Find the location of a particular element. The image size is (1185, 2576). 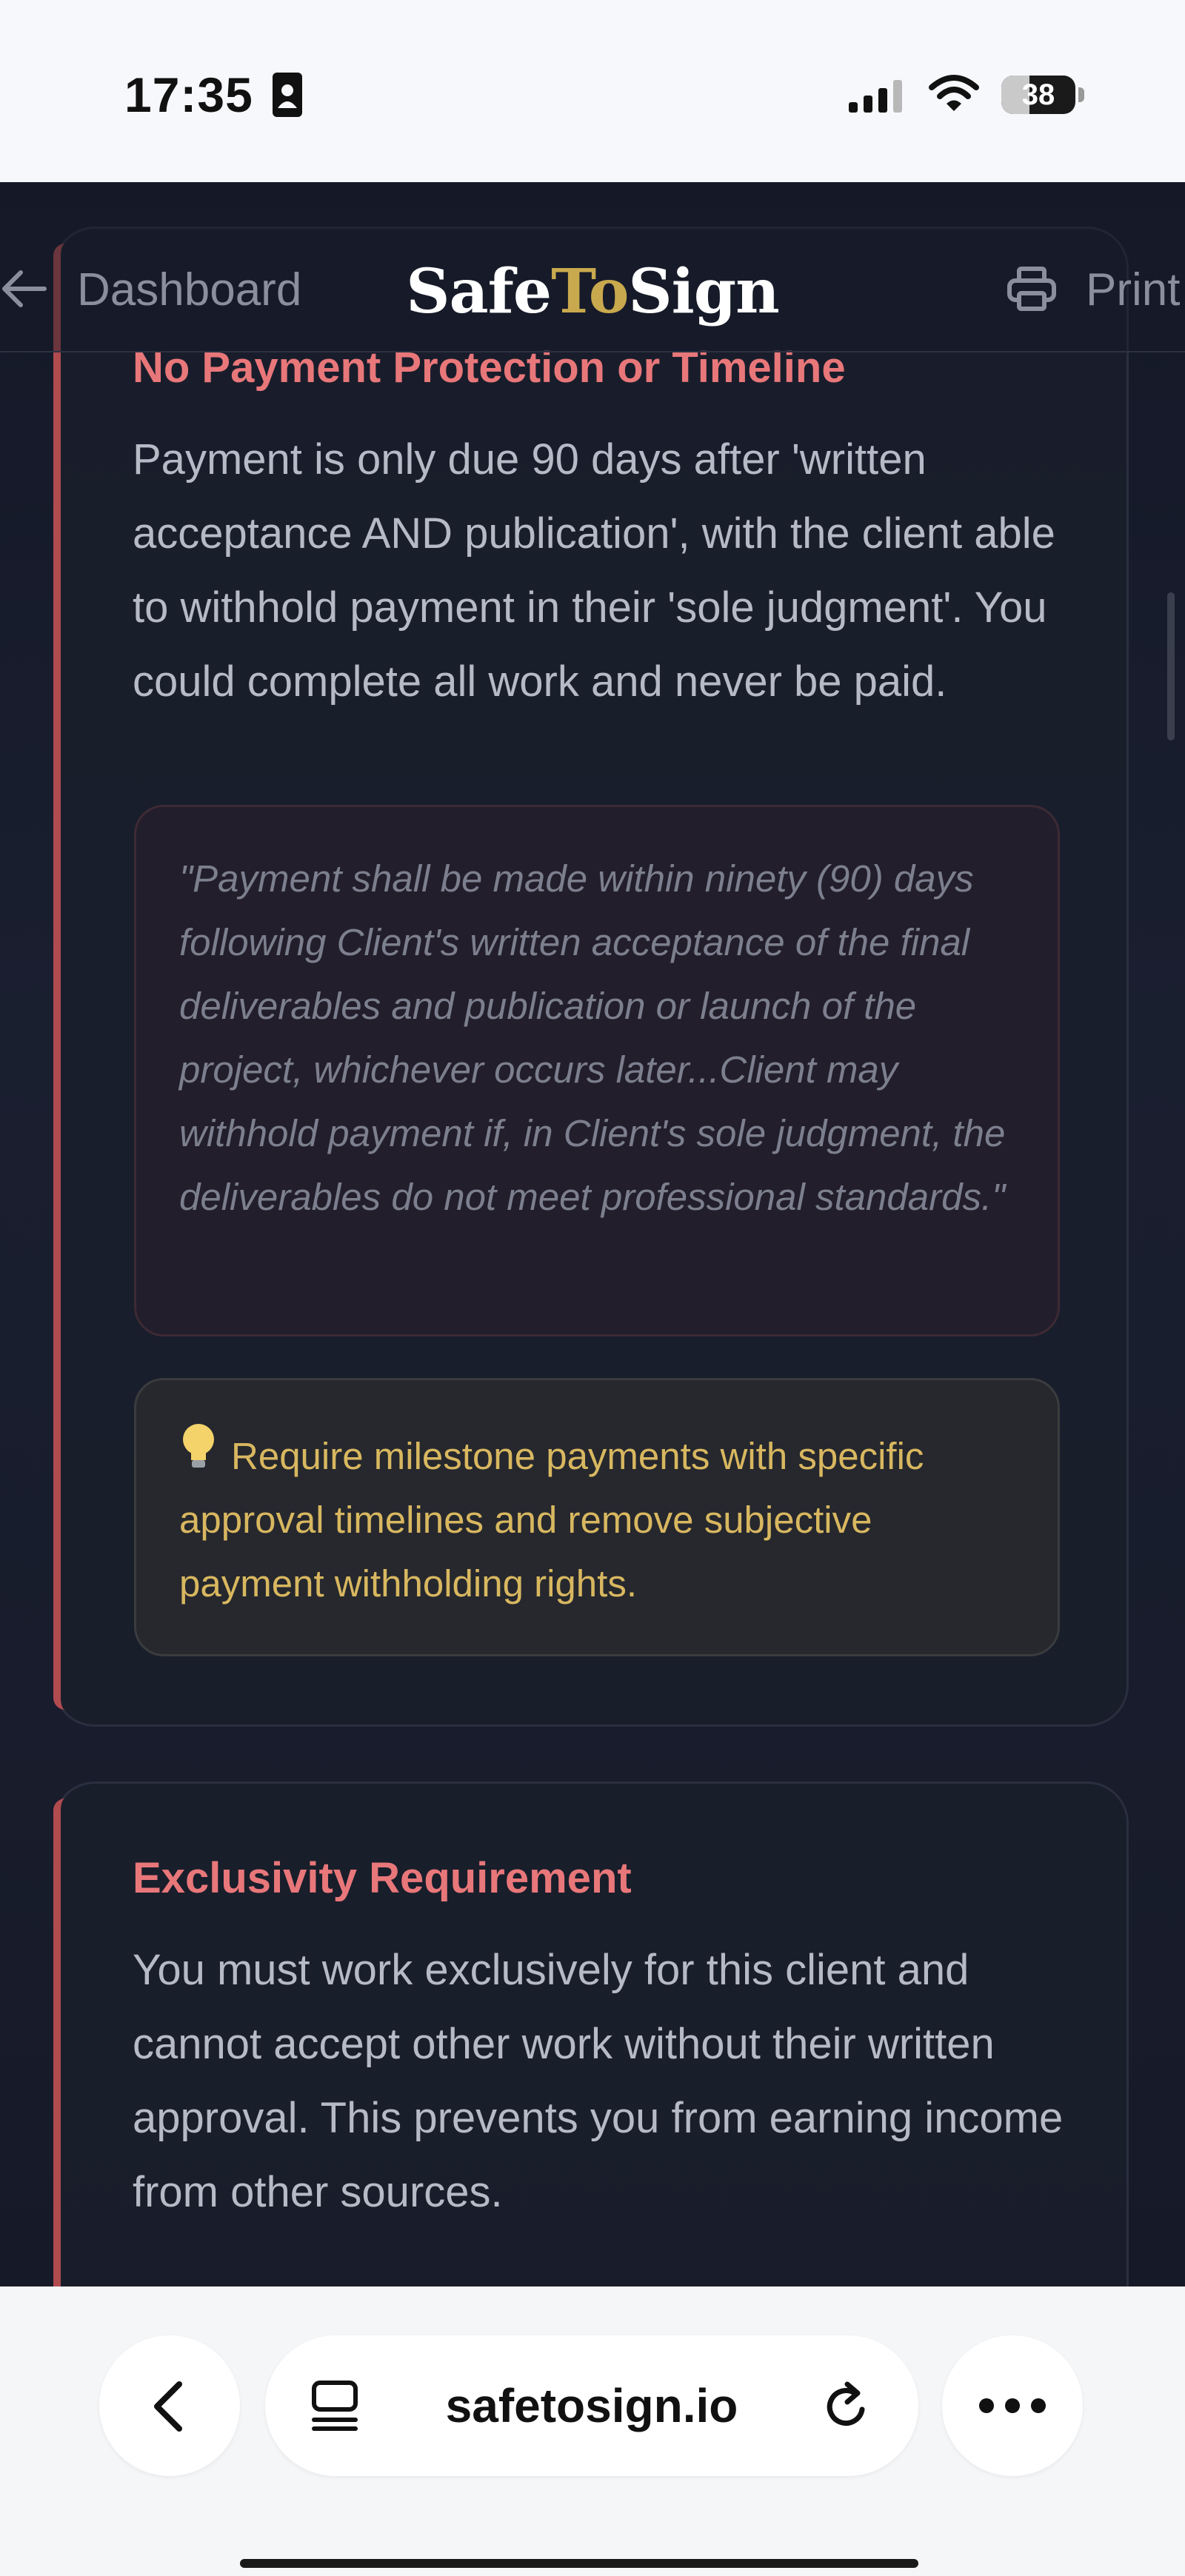

print-label: Print is located at coordinates (1133, 289).